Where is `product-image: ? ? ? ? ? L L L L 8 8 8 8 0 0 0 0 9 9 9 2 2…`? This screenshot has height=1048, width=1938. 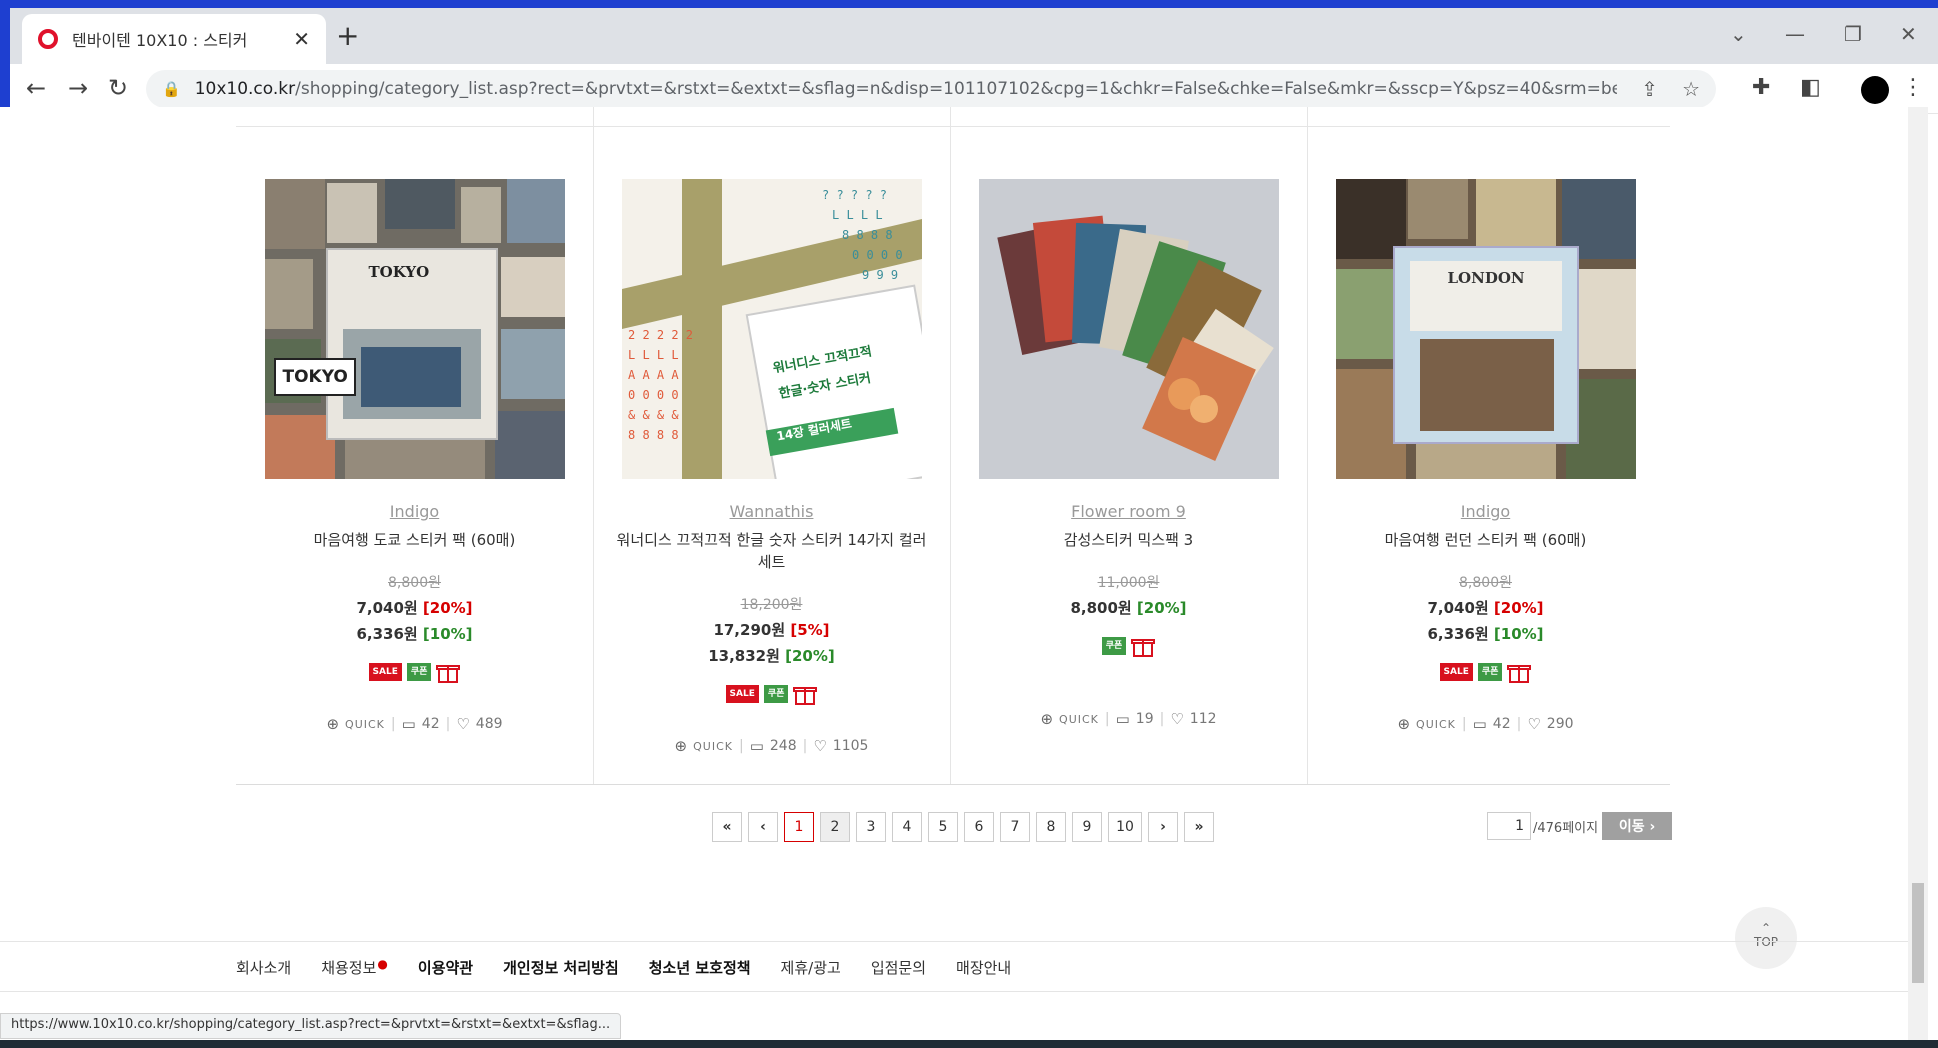 product-image: ? ? ? ? ? L L L L 8 8 8 8 0 0 0 0 9 9 9 2 2… is located at coordinates (771, 329).